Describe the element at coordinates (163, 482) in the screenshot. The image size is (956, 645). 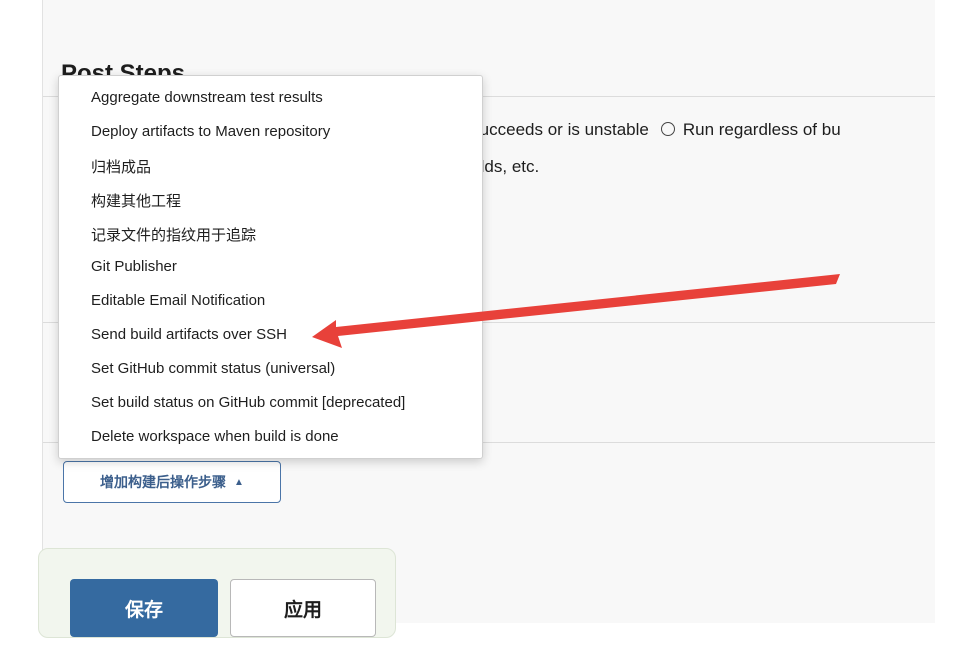
I see `add-post-build-step-label: 增加构建后操作步骤` at that location.